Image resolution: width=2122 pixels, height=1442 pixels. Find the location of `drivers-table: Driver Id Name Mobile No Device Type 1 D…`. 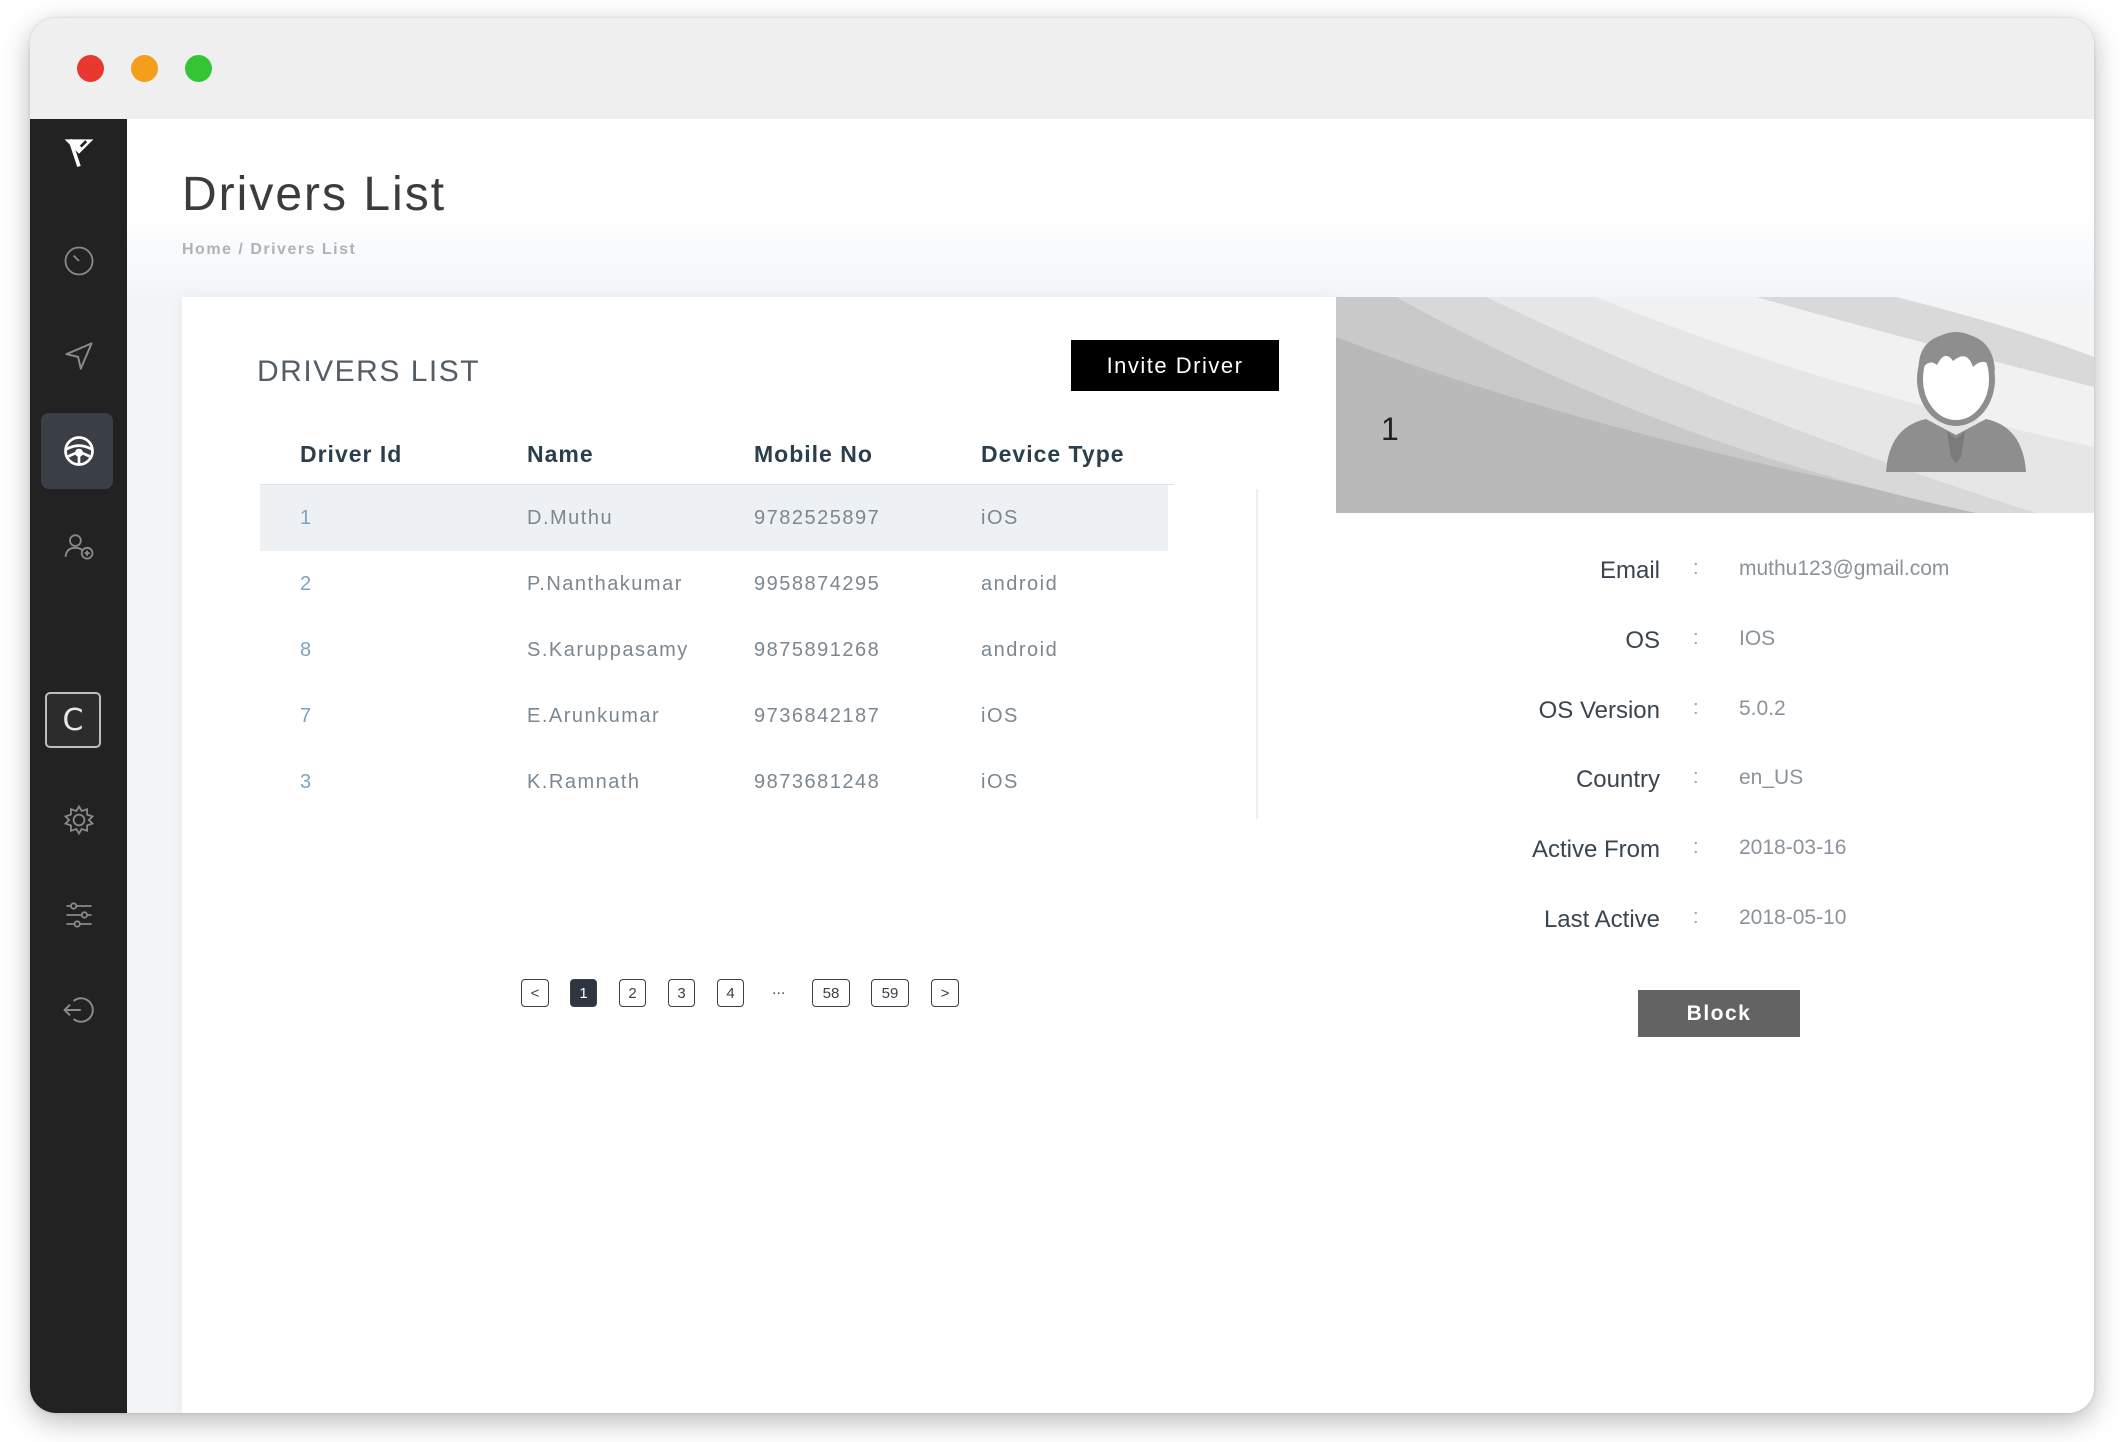

drivers-table: Driver Id Name Mobile No Device Type 1 D… is located at coordinates (717, 620).